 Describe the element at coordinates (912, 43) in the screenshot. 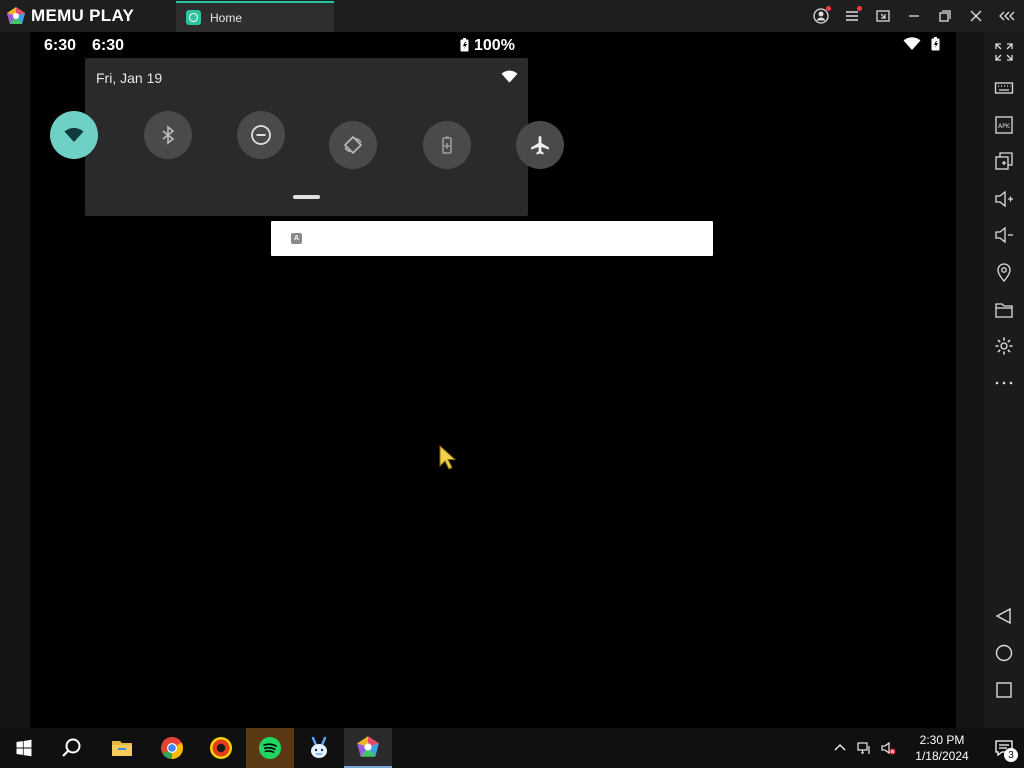

I see `wifi-status-icon` at that location.